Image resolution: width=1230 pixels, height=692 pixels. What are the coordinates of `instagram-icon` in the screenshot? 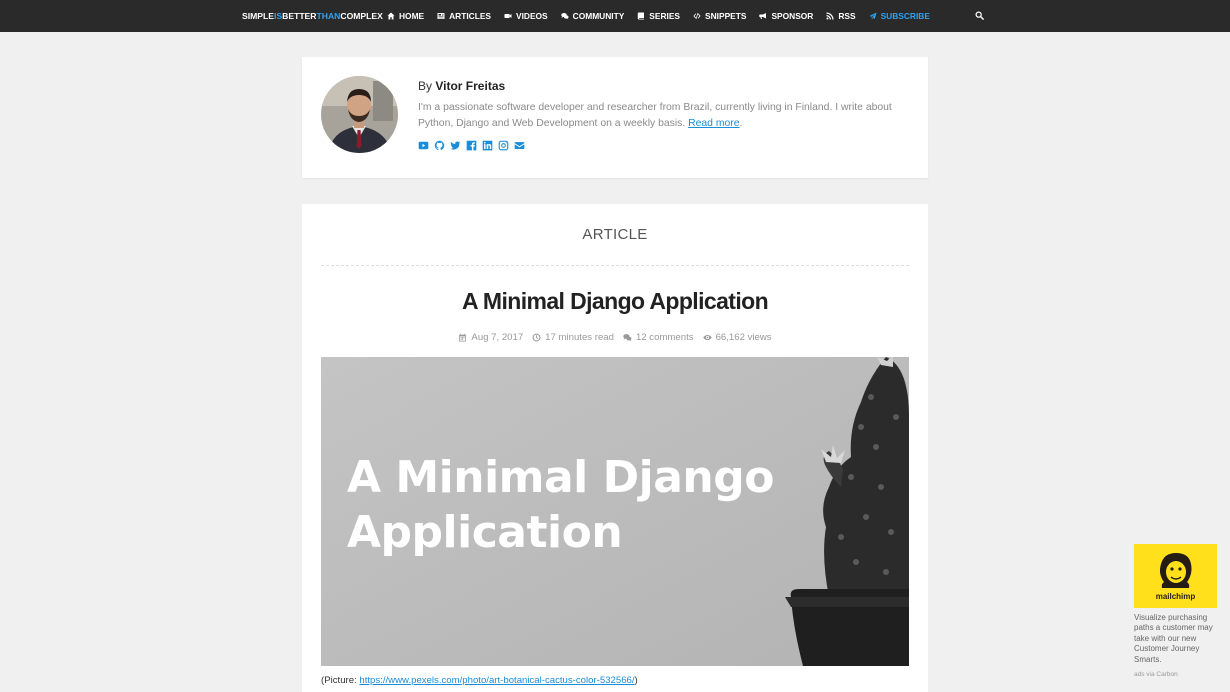 It's located at (503, 145).